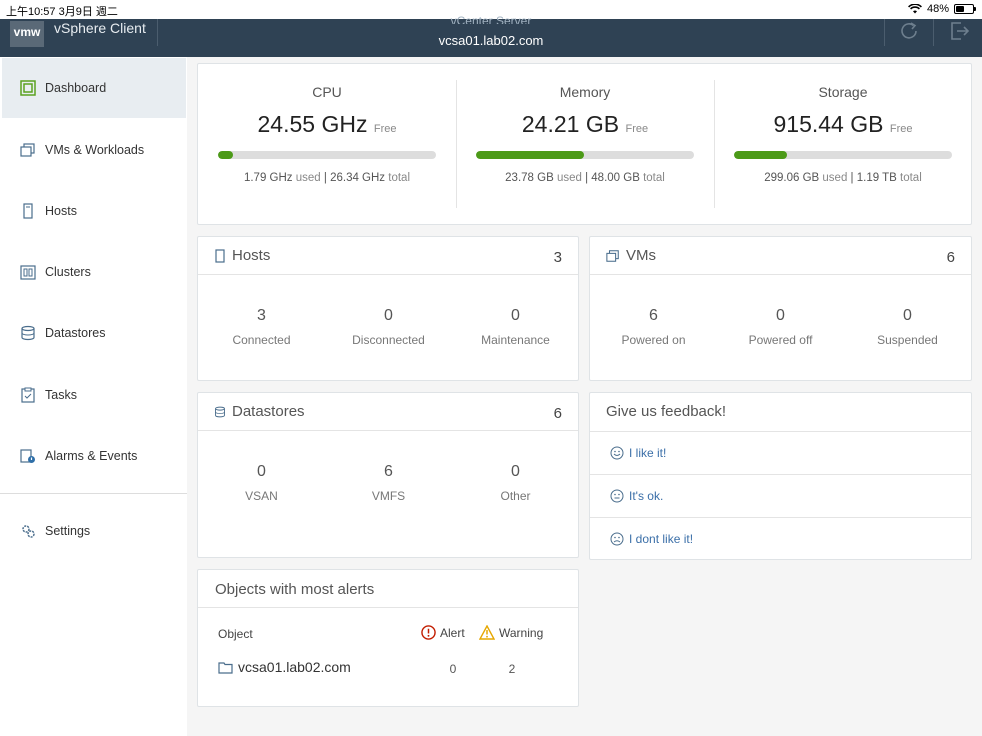  What do you see at coordinates (843, 155) in the screenshot?
I see `storage-usage-bar` at bounding box center [843, 155].